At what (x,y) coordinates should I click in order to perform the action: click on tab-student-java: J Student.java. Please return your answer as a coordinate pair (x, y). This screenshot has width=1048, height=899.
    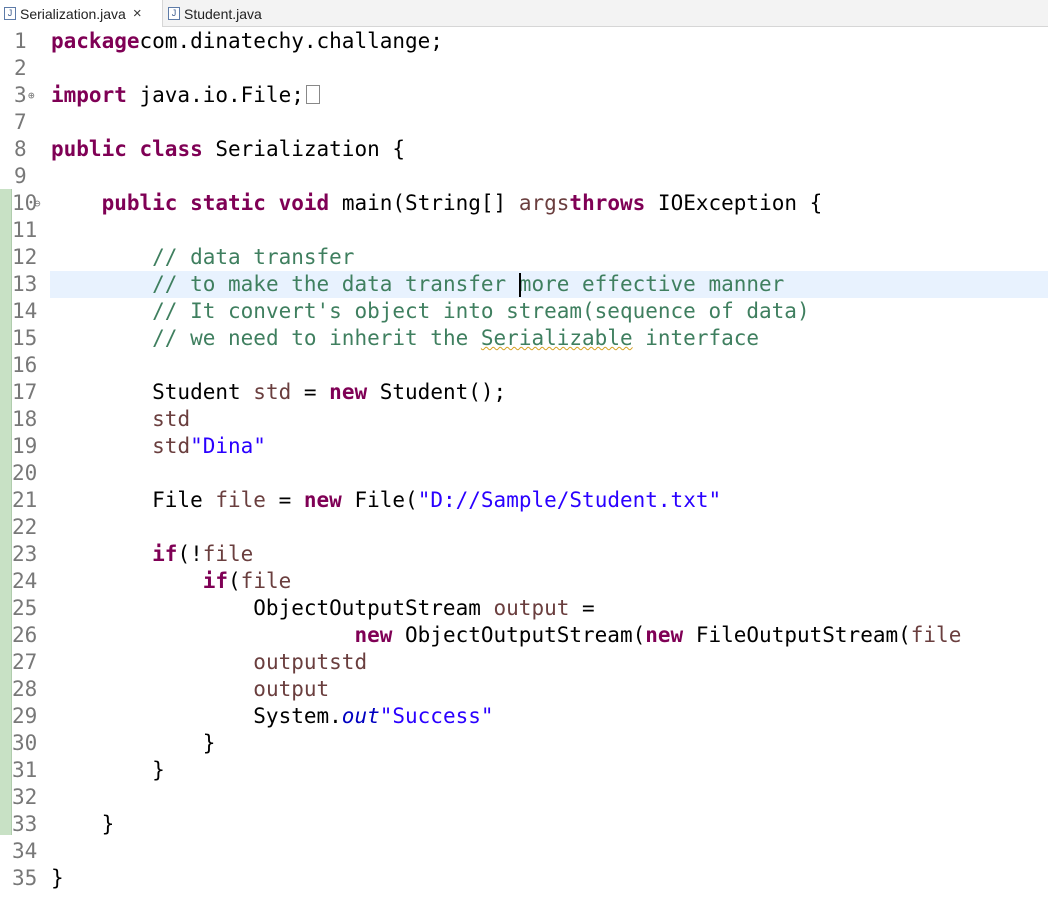
    Looking at the image, I should click on (219, 13).